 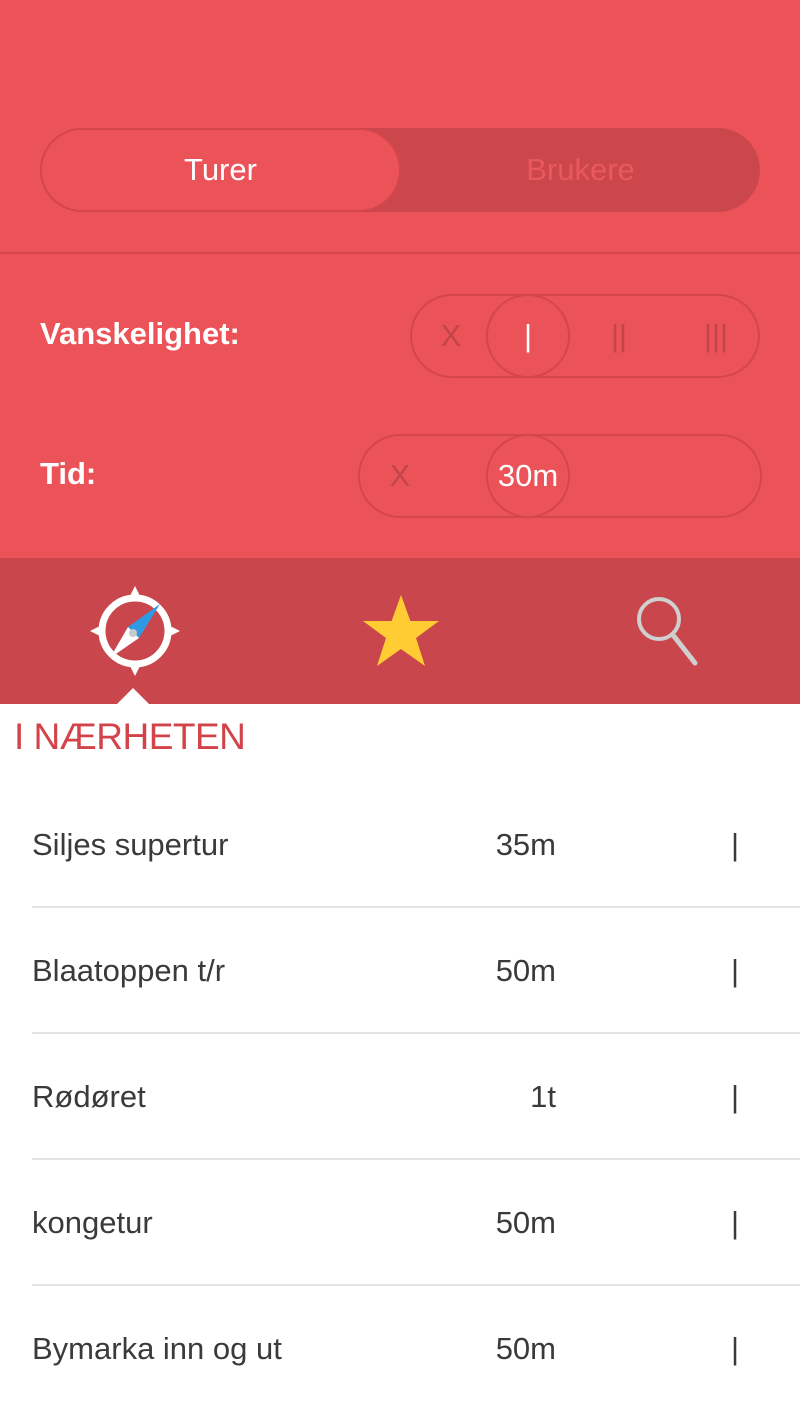 What do you see at coordinates (140, 333) in the screenshot?
I see `difficulty-label: Vanskelighet:` at bounding box center [140, 333].